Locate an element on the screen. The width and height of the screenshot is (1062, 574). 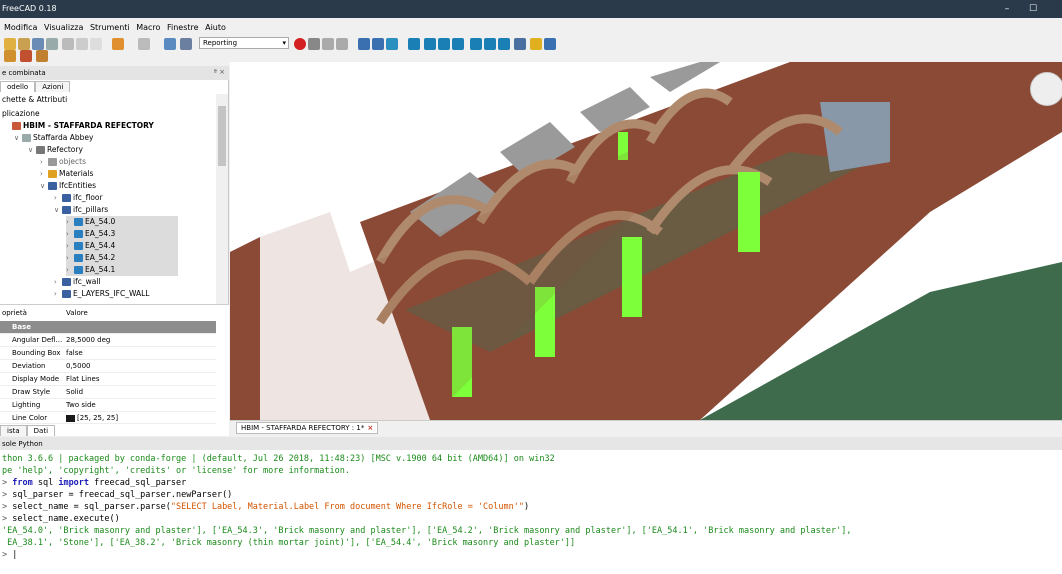
property-group-base: Base is located at coordinates (108, 327).